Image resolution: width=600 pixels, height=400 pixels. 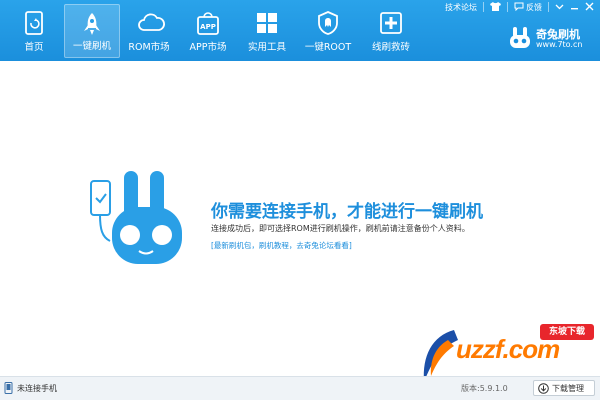 What do you see at coordinates (391, 23) in the screenshot?
I see `plus-box-icon` at bounding box center [391, 23].